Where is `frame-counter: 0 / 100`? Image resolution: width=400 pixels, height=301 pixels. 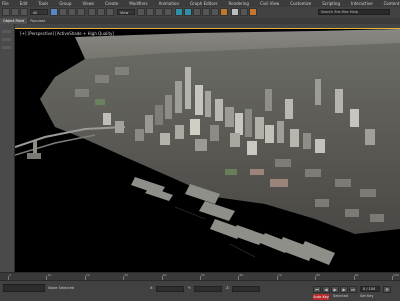 frame-counter: 0 / 100 is located at coordinates (370, 289).